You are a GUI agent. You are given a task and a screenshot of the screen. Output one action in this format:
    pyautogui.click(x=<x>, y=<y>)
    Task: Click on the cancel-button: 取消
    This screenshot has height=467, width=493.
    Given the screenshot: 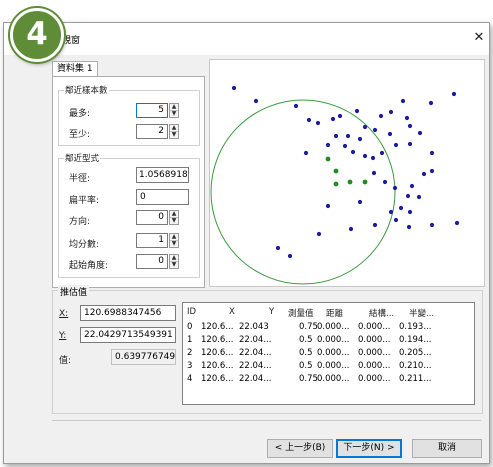 What is the action you would take?
    pyautogui.click(x=447, y=448)
    